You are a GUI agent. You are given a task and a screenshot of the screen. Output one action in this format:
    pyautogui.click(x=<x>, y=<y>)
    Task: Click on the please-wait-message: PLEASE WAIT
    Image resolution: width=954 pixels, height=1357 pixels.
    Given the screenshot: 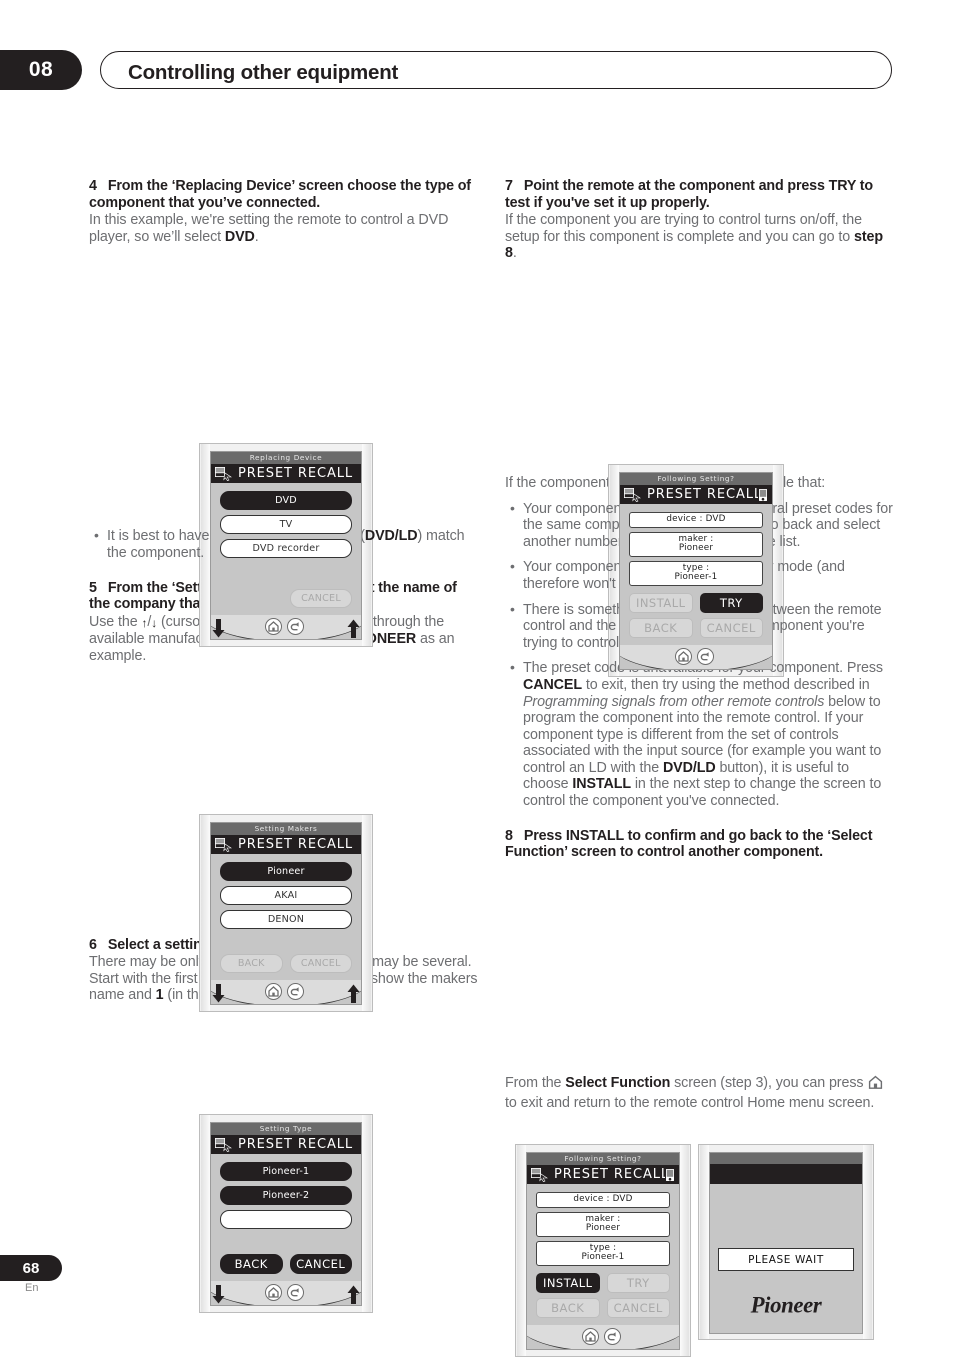 What is the action you would take?
    pyautogui.click(x=786, y=1259)
    